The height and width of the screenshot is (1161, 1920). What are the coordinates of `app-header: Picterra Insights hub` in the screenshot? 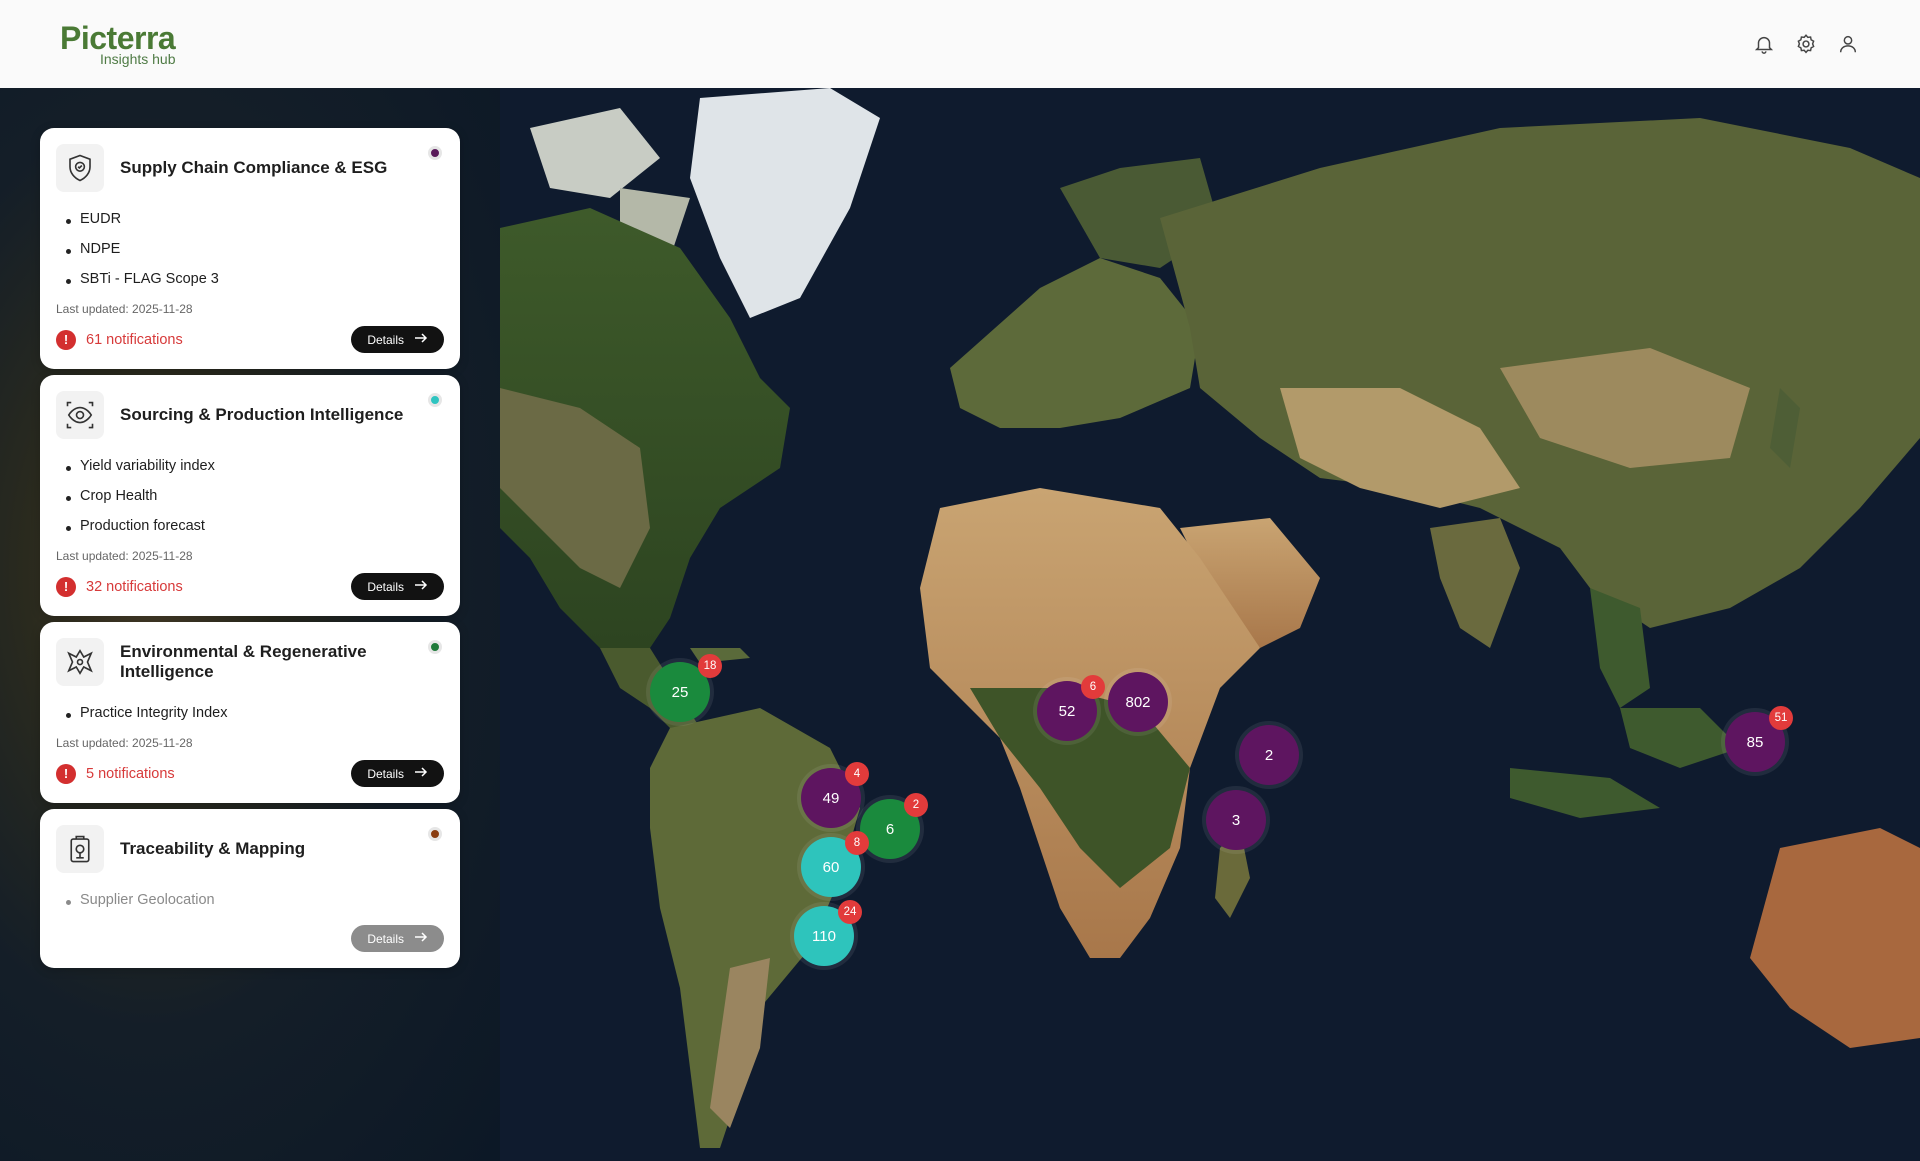 It's located at (960, 44).